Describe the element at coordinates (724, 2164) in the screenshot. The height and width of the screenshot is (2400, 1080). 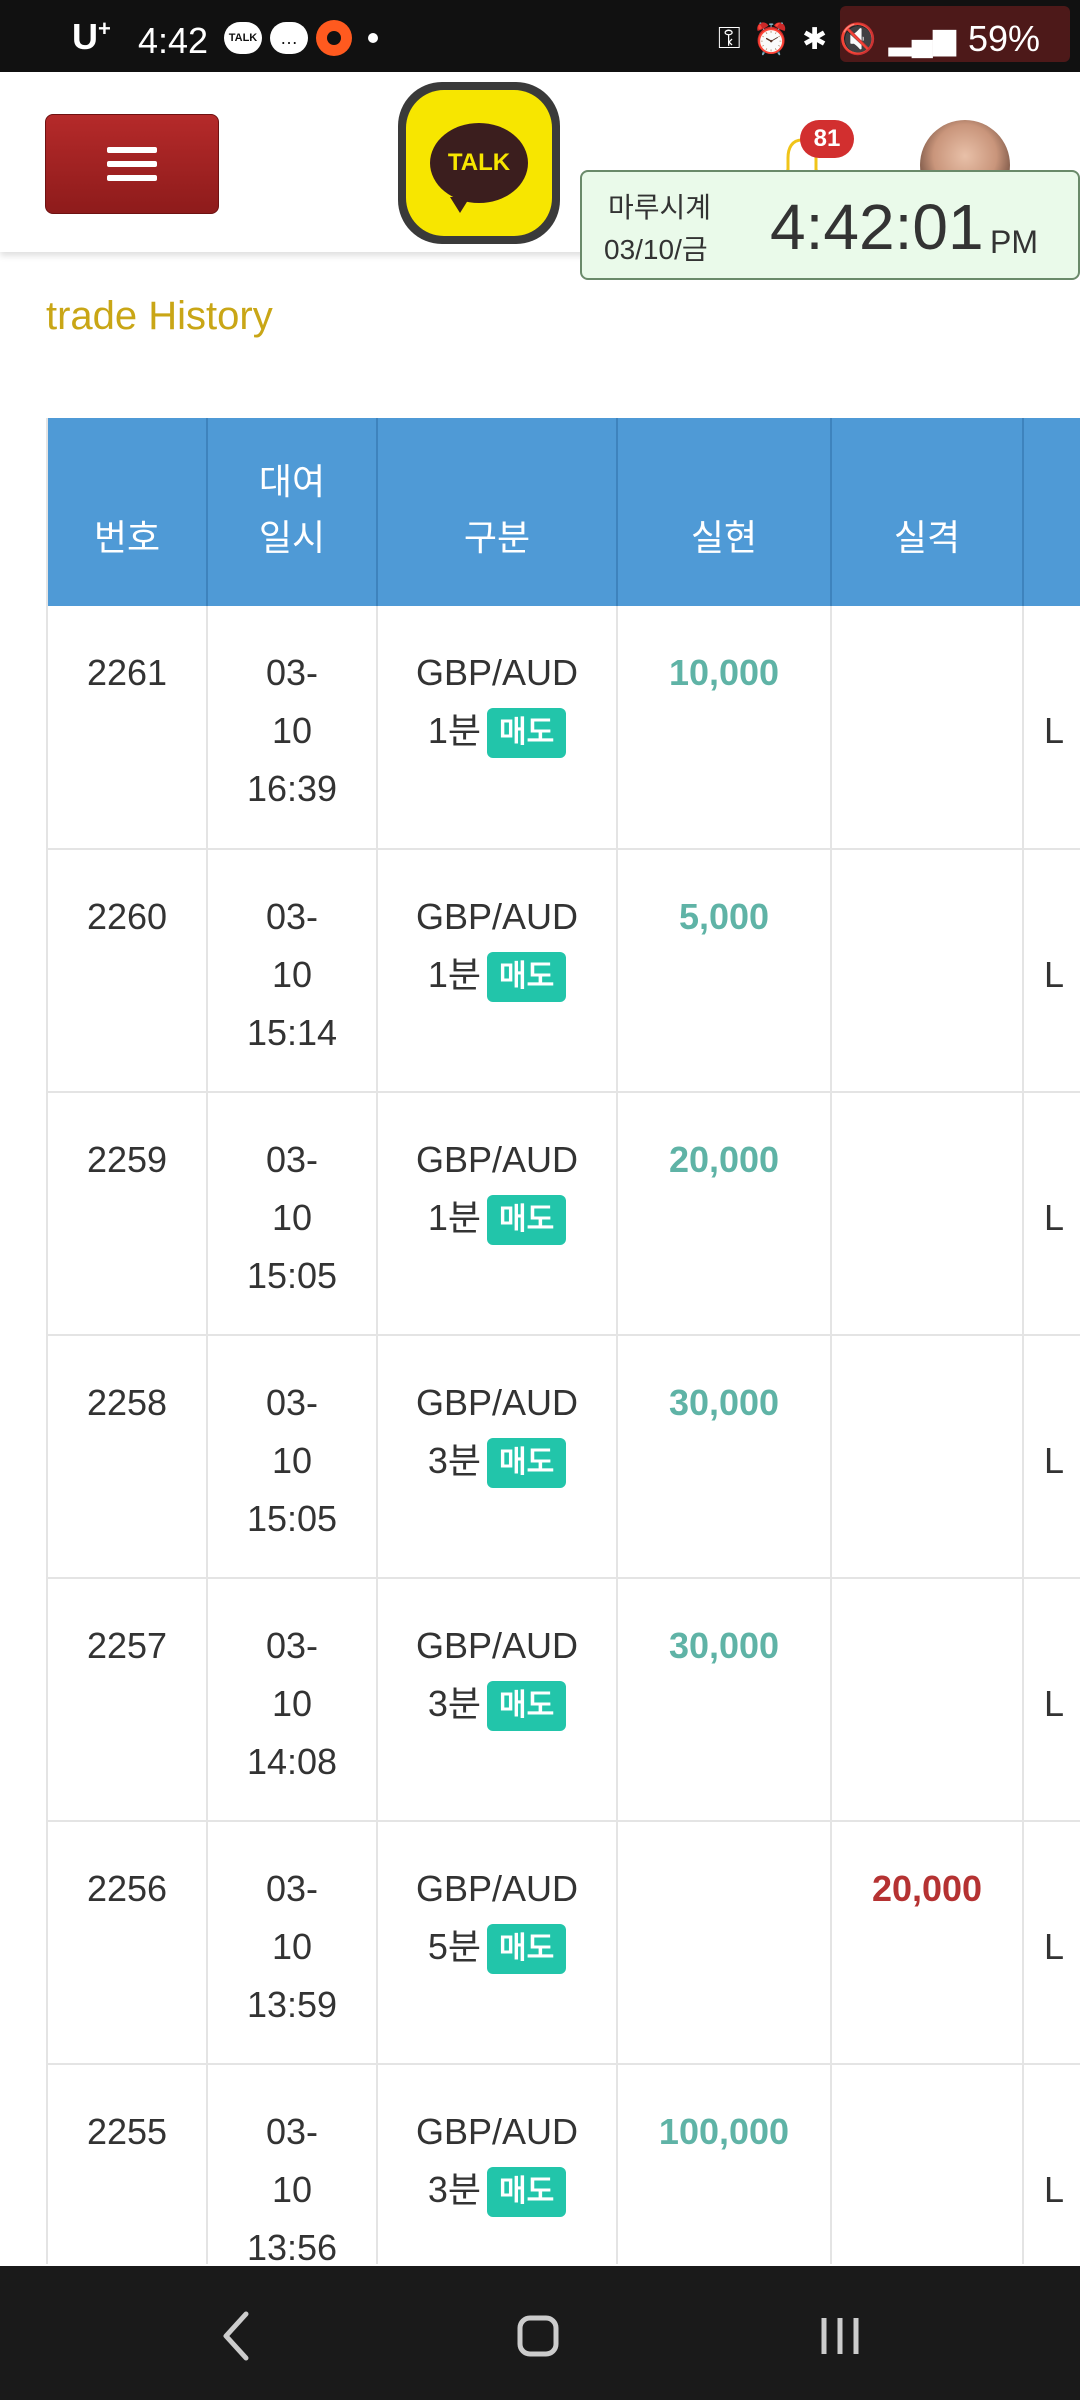
I see `row-realized: 100,000` at that location.